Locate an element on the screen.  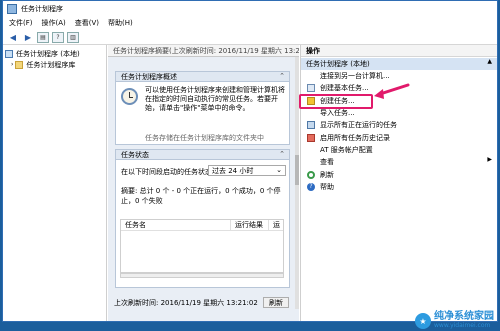
summary-footer: 上次刷新时间: 2016/11/19 星期六 13:21:02 刷新 is located at coordinates (201, 302).